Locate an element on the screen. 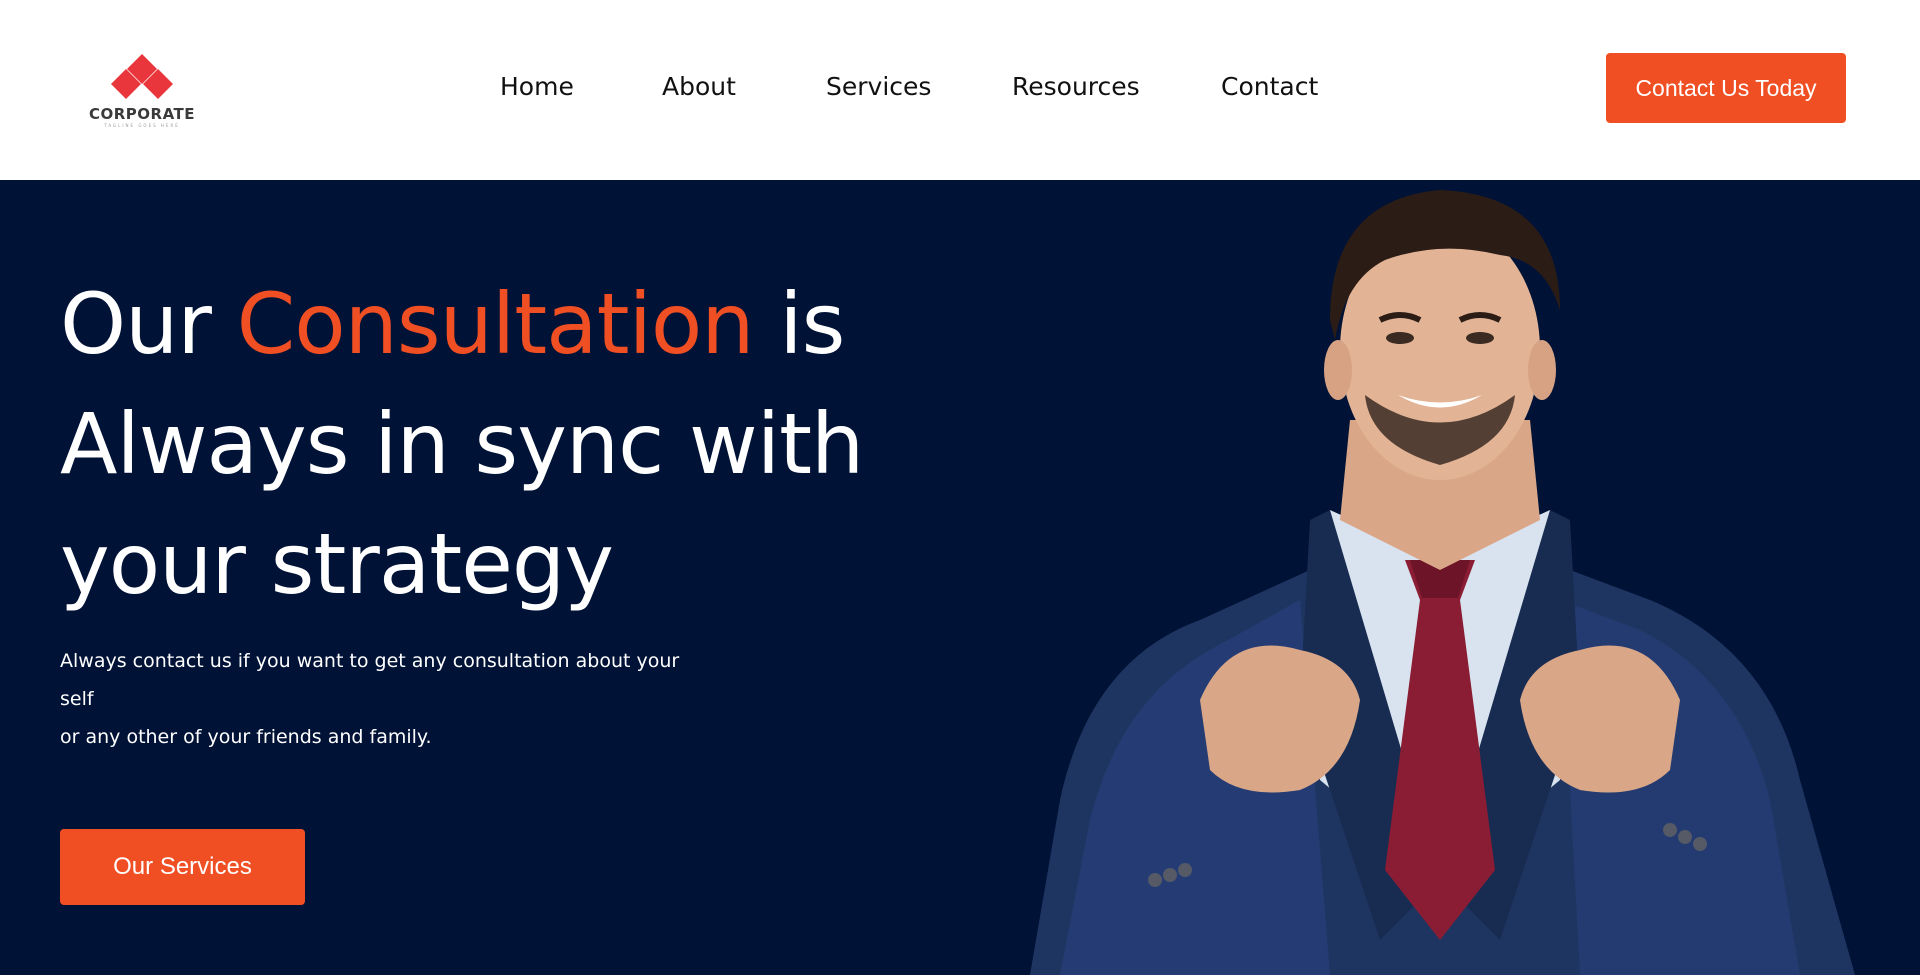  nav-item-contact: Contact is located at coordinates (1269, 86).